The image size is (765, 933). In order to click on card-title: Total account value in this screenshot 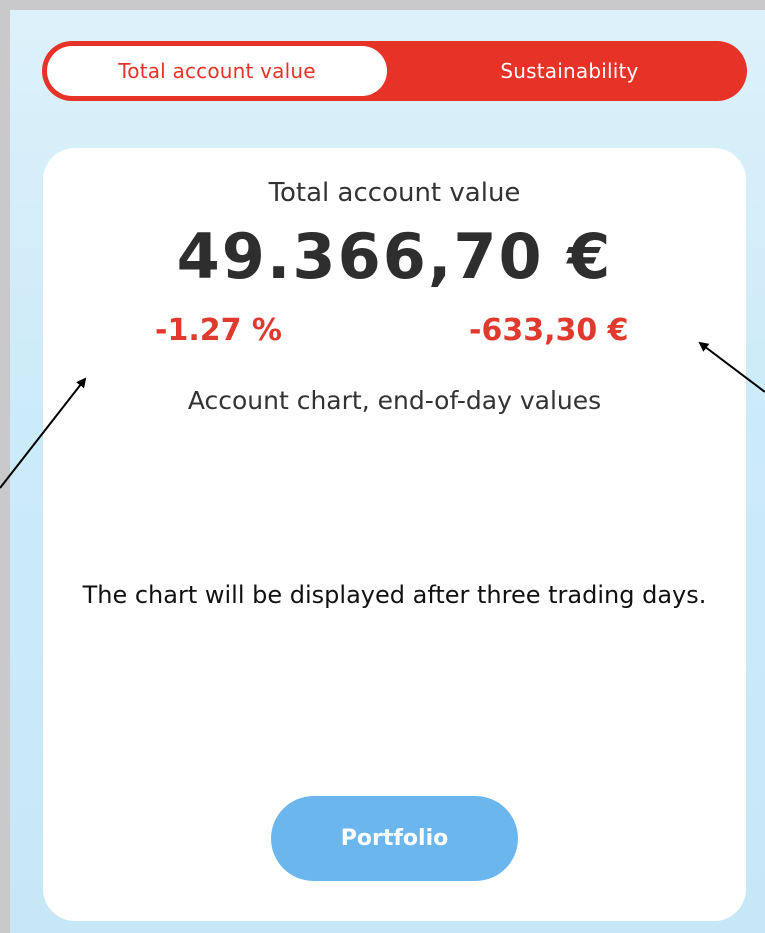, I will do `click(394, 193)`.